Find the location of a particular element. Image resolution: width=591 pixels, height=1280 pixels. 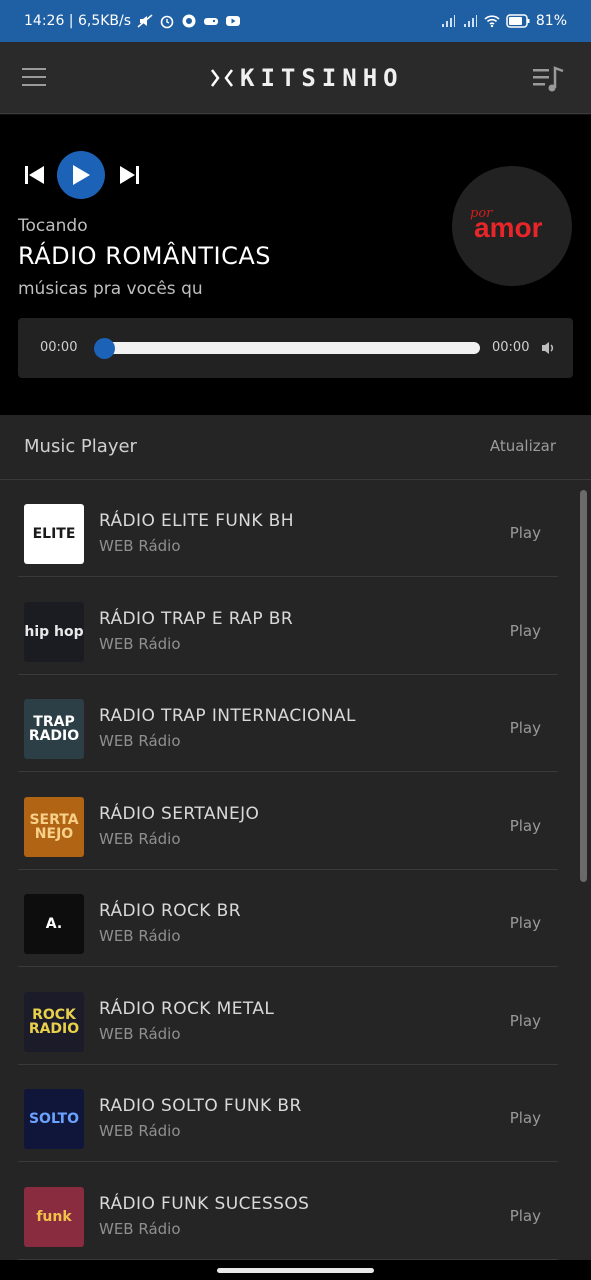

next-icon is located at coordinates (129, 175).